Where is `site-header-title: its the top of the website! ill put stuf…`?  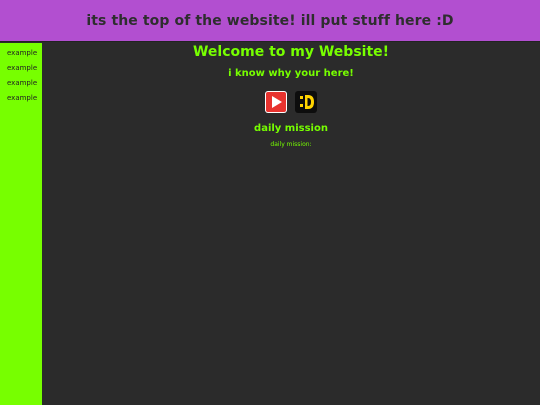 site-header-title: its the top of the website! ill put stuf… is located at coordinates (270, 20).